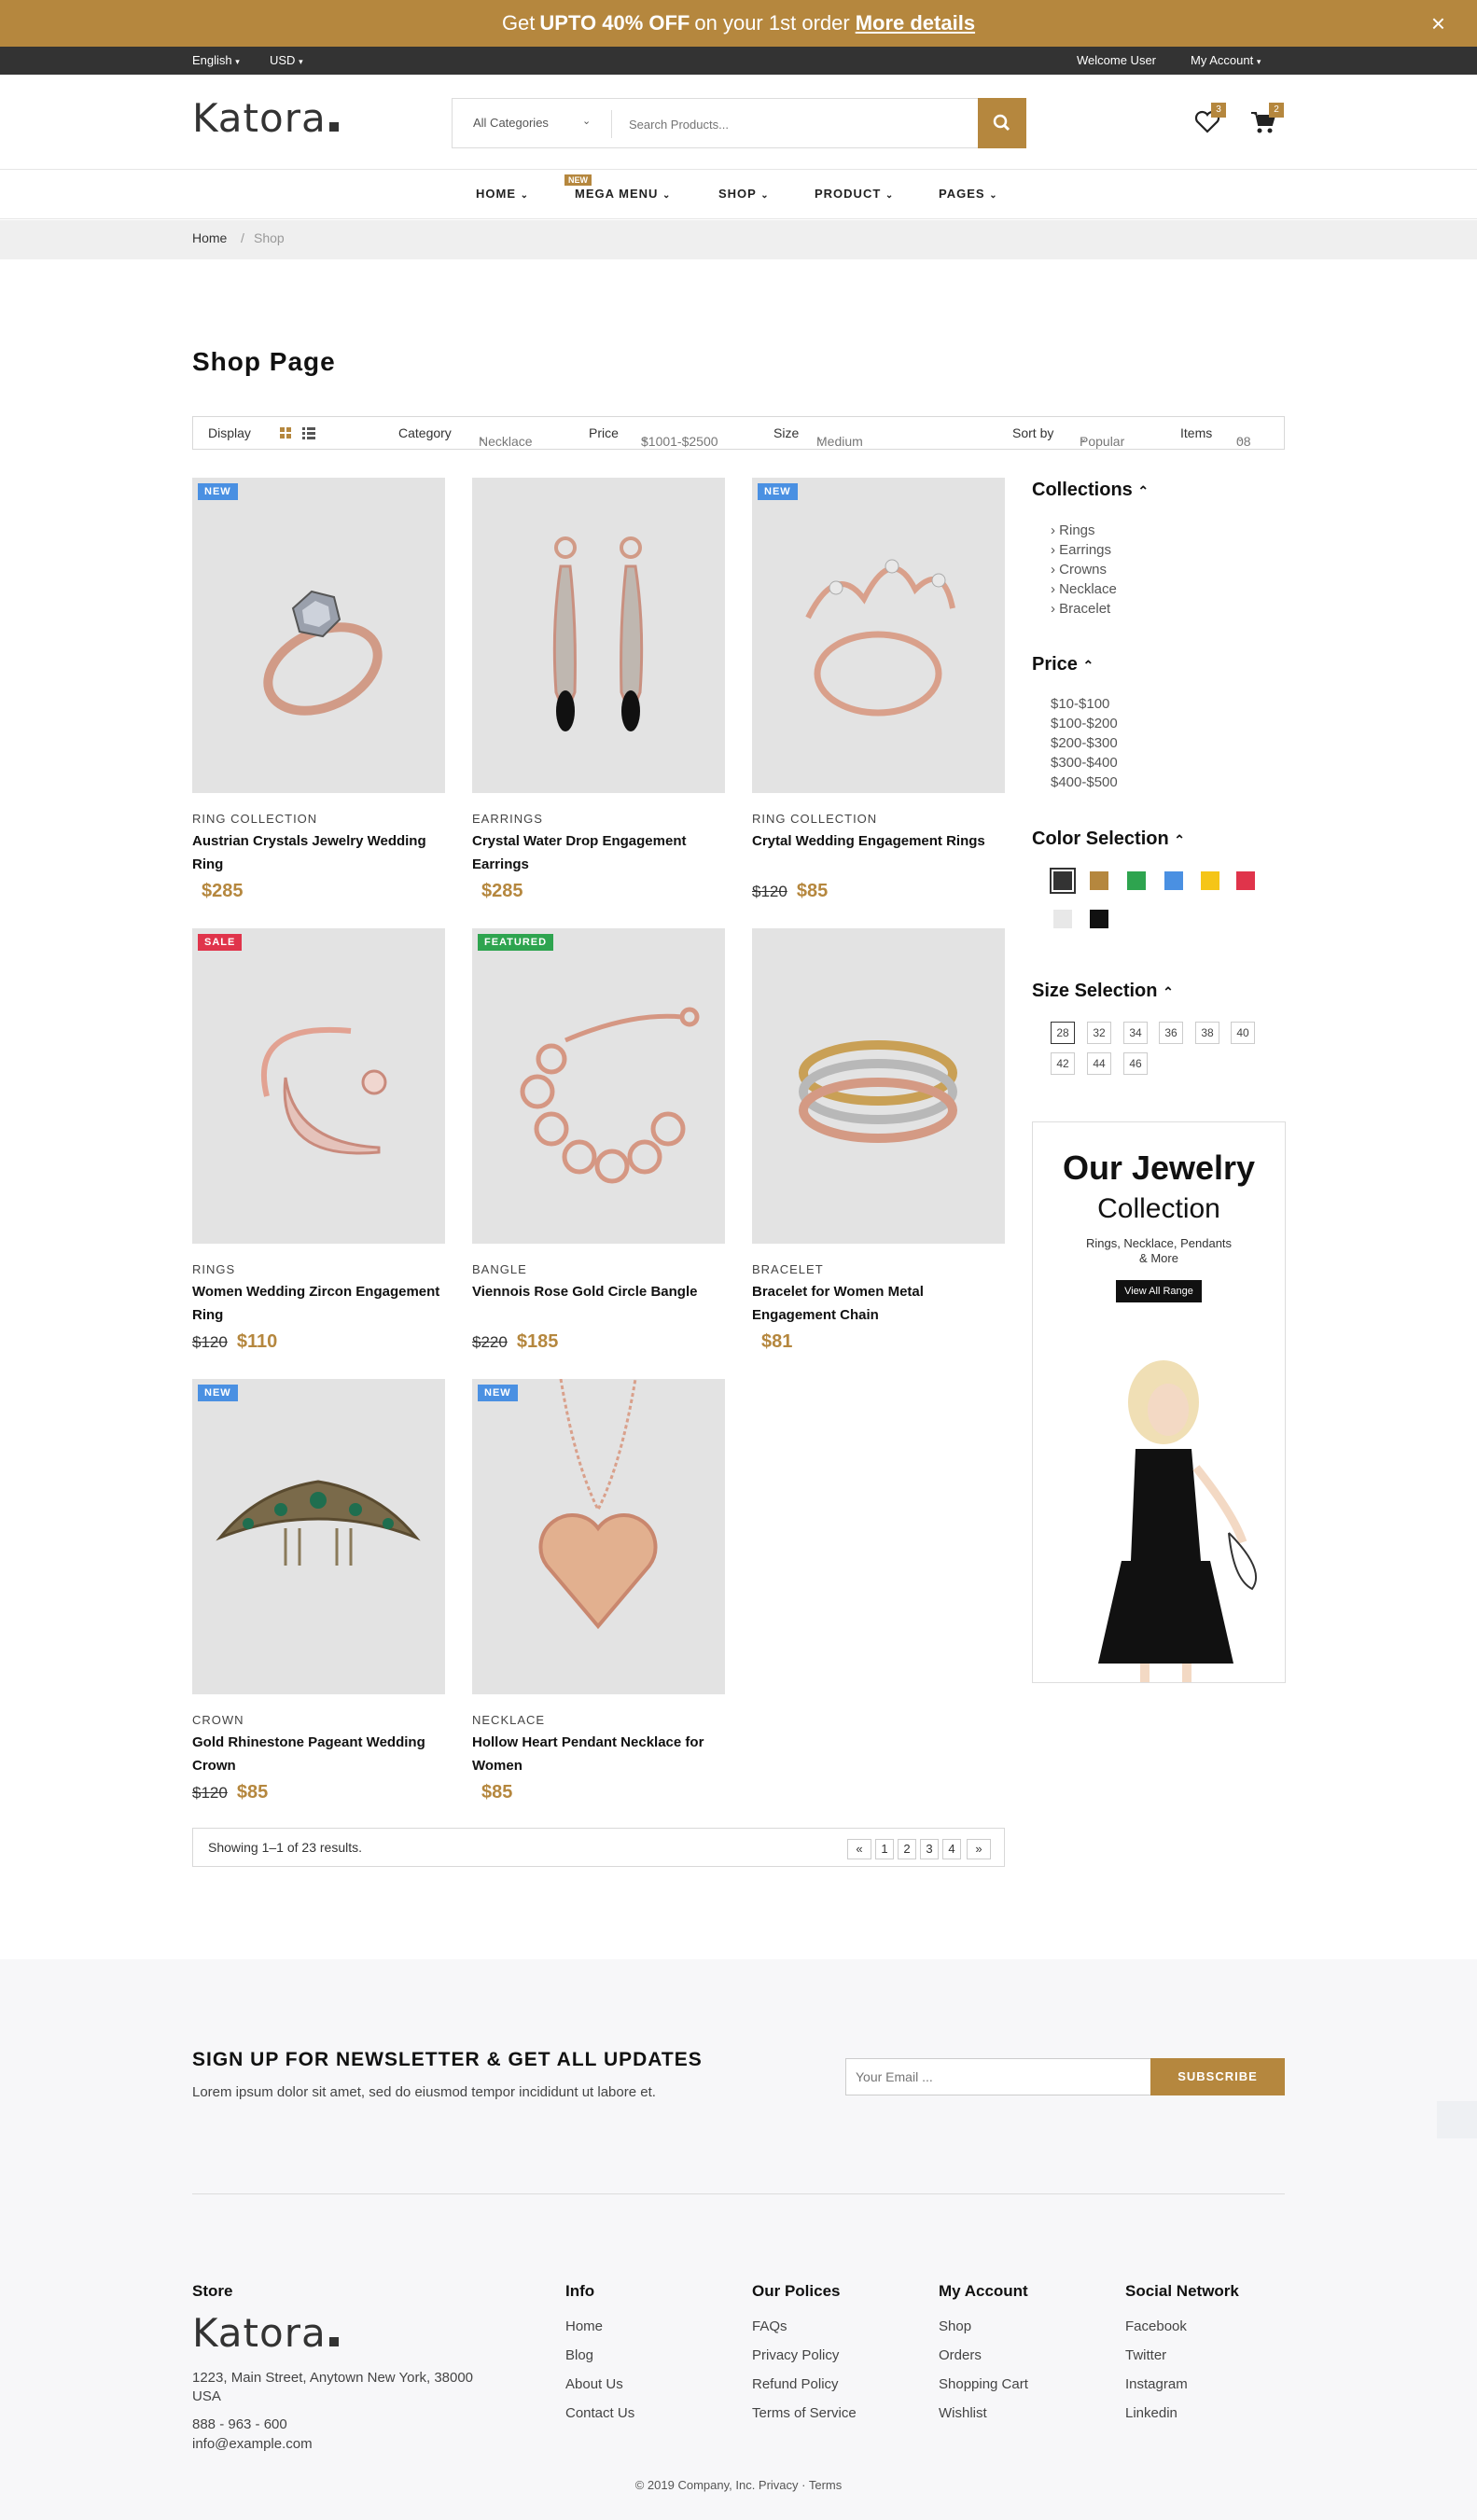 Image resolution: width=1477 pixels, height=2520 pixels. Describe the element at coordinates (1156, 2326) in the screenshot. I see `footer-link: Facebook` at that location.